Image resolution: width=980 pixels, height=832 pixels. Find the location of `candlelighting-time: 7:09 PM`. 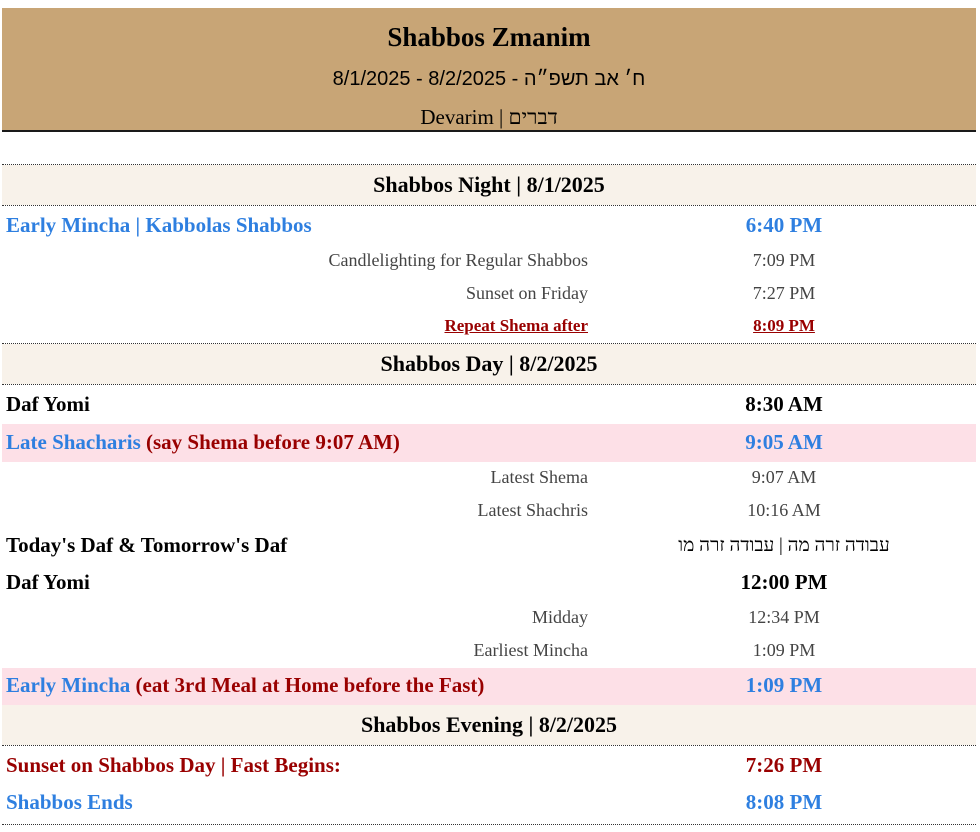

candlelighting-time: 7:09 PM is located at coordinates (784, 260).